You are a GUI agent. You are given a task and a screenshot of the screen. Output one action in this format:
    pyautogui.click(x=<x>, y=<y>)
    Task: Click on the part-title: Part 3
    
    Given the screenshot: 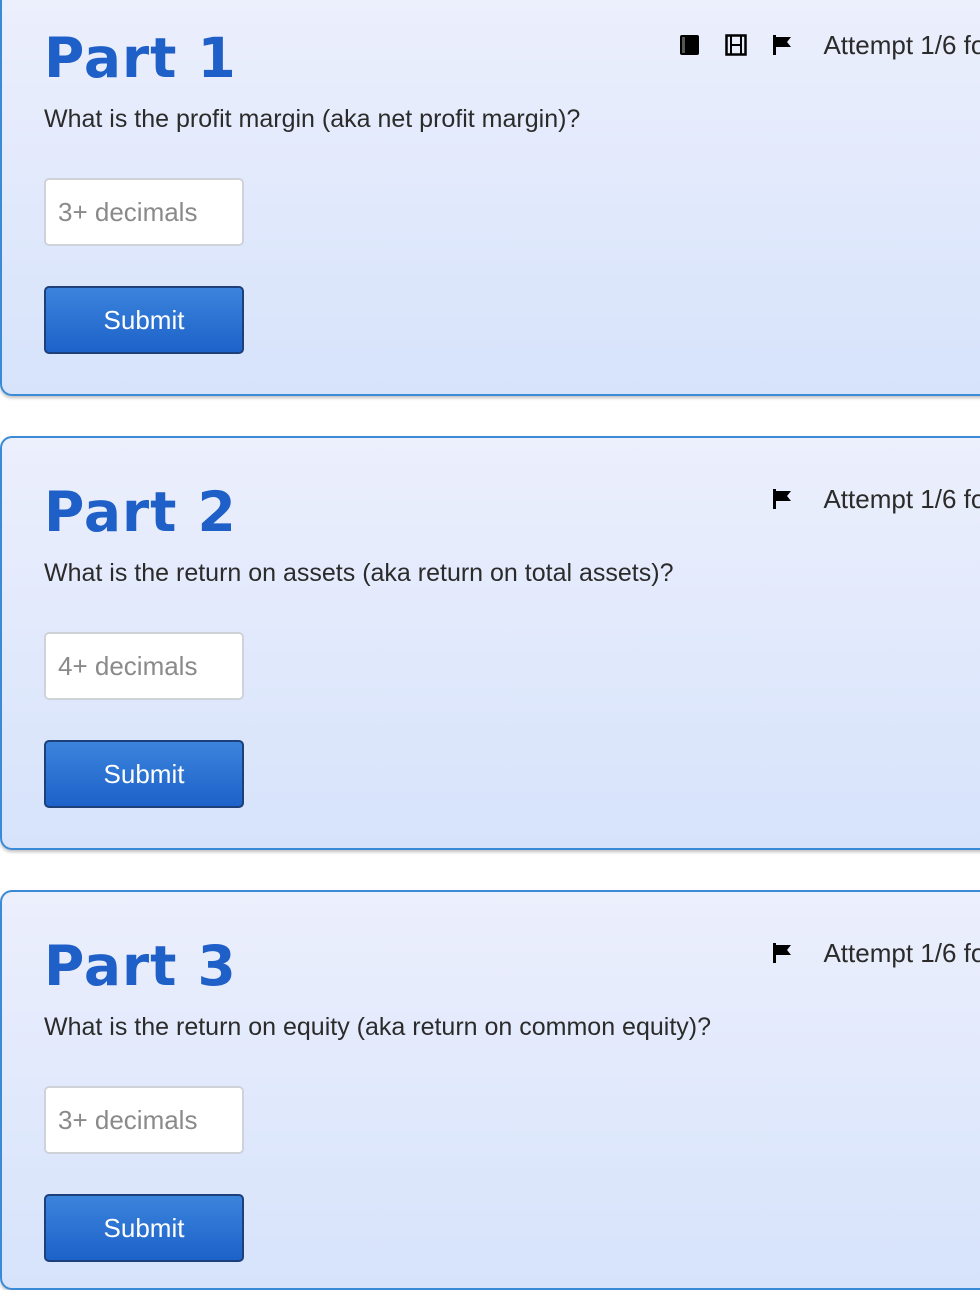 What is the action you would take?
    pyautogui.click(x=140, y=966)
    